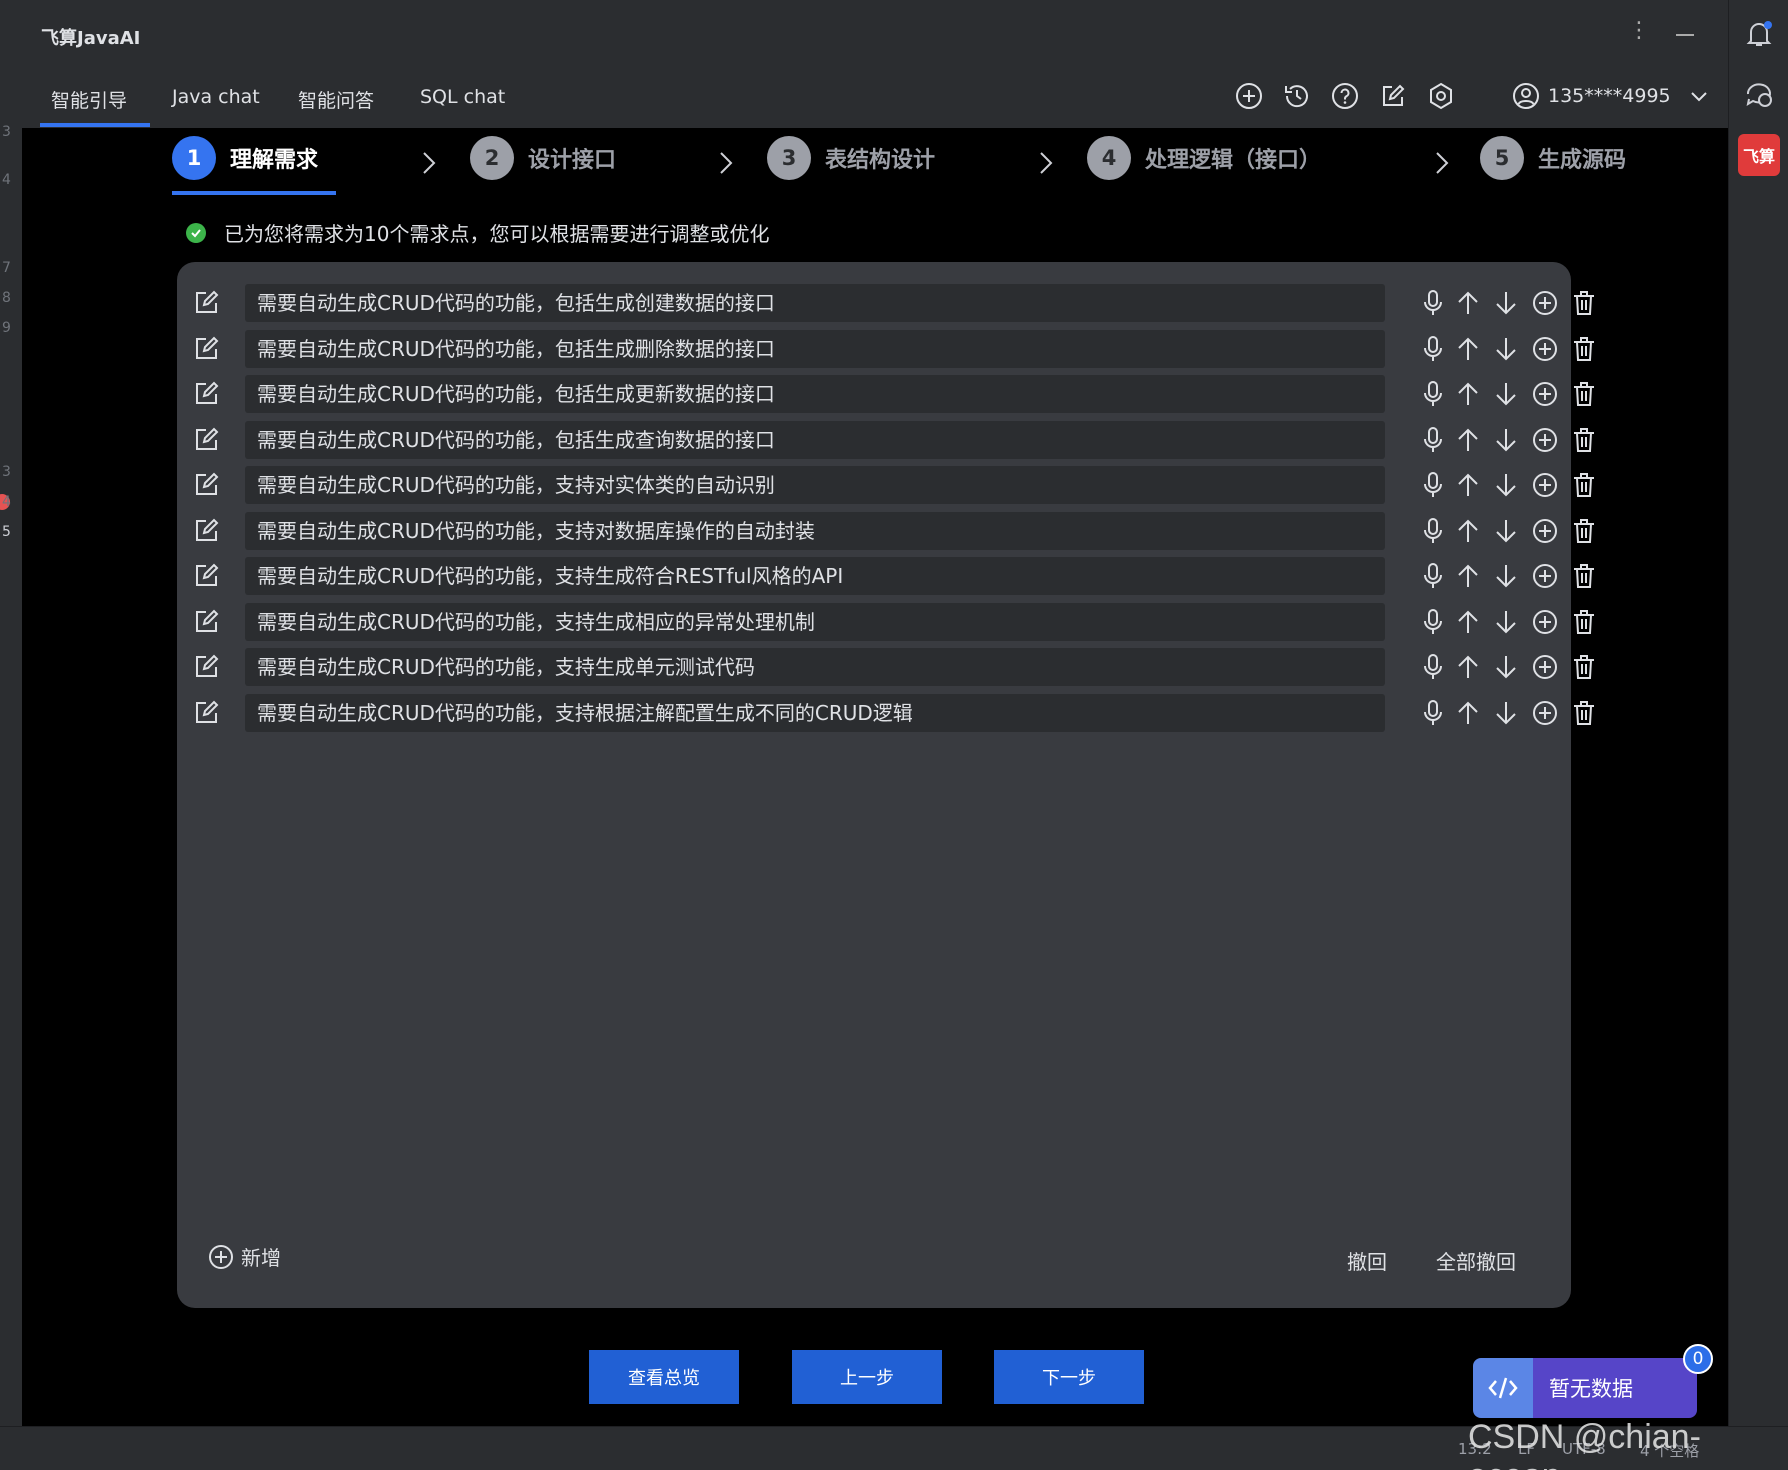 This screenshot has width=1788, height=1470. Describe the element at coordinates (815, 485) in the screenshot. I see `requirement-input: 需要自动生成CRUD代码的功能，支持对实体类的自动识别` at that location.